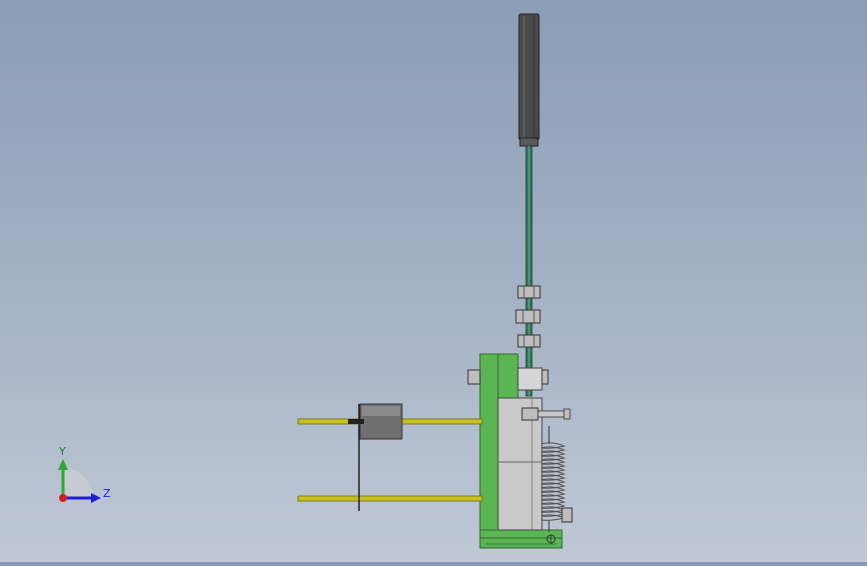 This screenshot has height=566, width=867. Describe the element at coordinates (553, 479) in the screenshot. I see `tension-spring` at that location.